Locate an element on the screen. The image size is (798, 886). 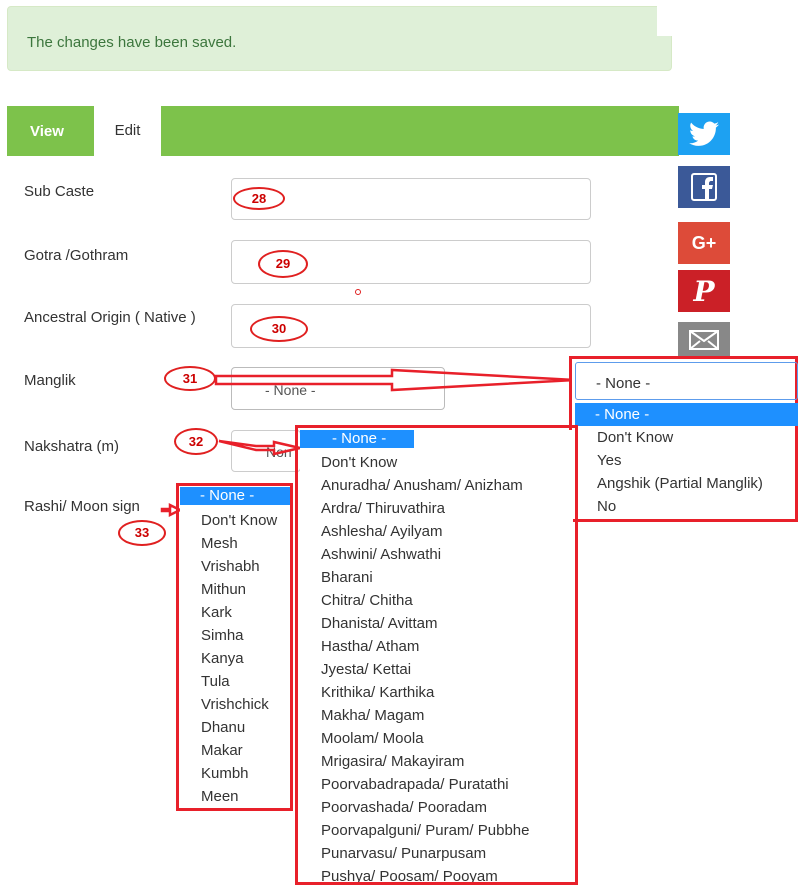
manglik-dropdown-header: - None - is located at coordinates (686, 381).